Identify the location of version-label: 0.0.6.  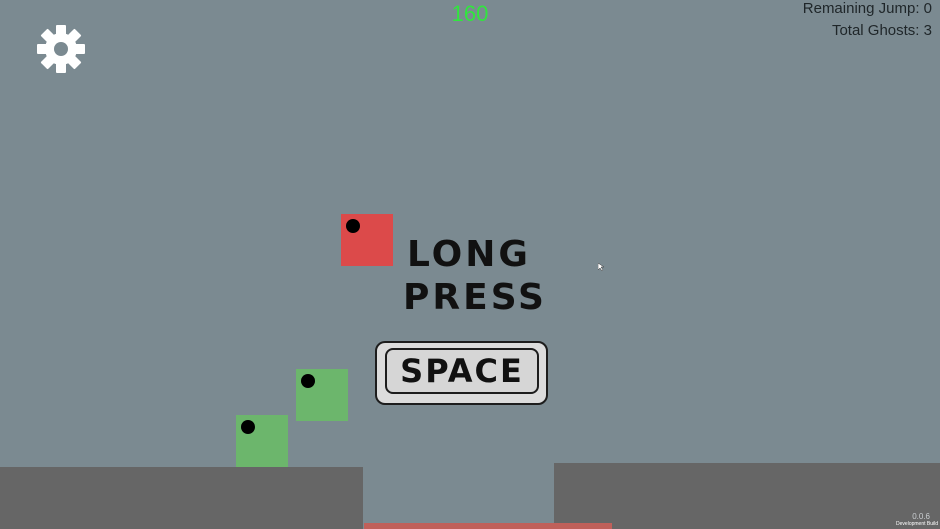
(921, 516).